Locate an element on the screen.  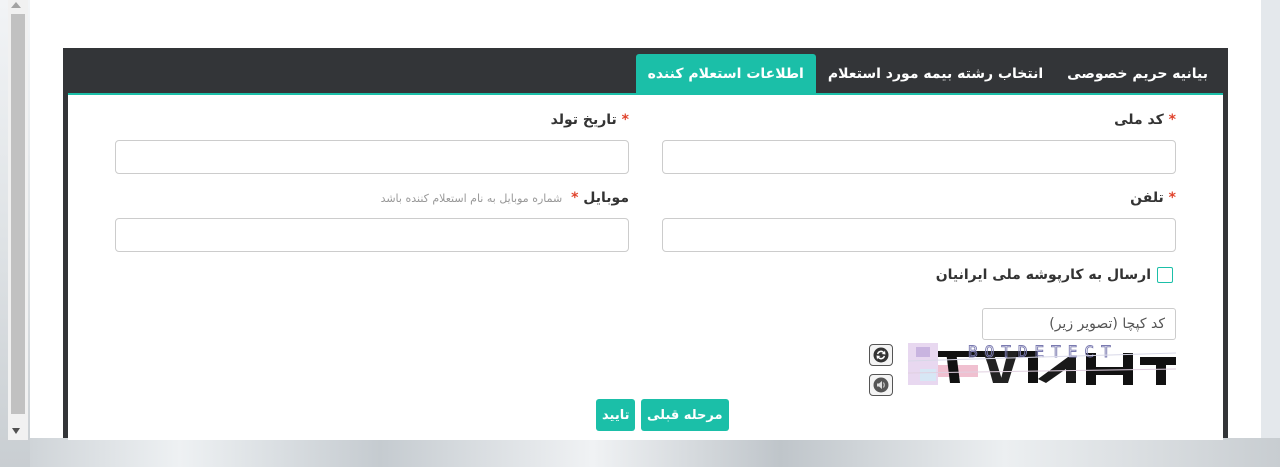
reload-icon is located at coordinates (881, 355).